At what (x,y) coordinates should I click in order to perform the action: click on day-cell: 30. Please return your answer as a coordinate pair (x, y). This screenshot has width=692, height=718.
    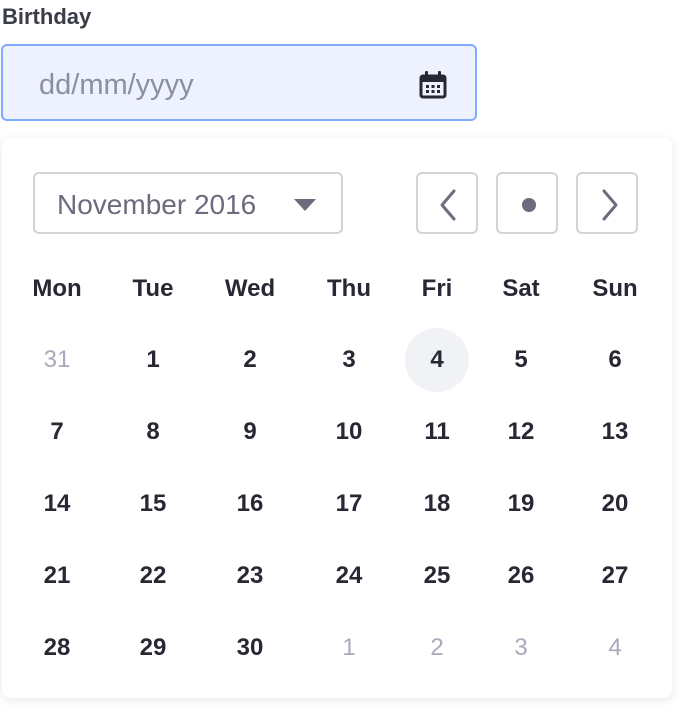
    Looking at the image, I should click on (250, 648).